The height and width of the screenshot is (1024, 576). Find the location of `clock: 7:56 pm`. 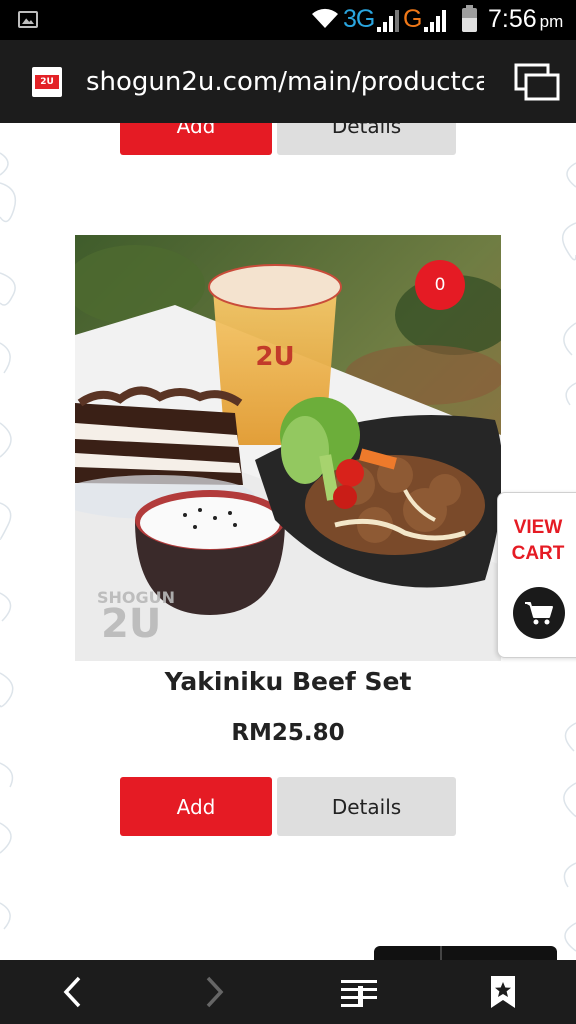

clock: 7:56 pm is located at coordinates (526, 19).